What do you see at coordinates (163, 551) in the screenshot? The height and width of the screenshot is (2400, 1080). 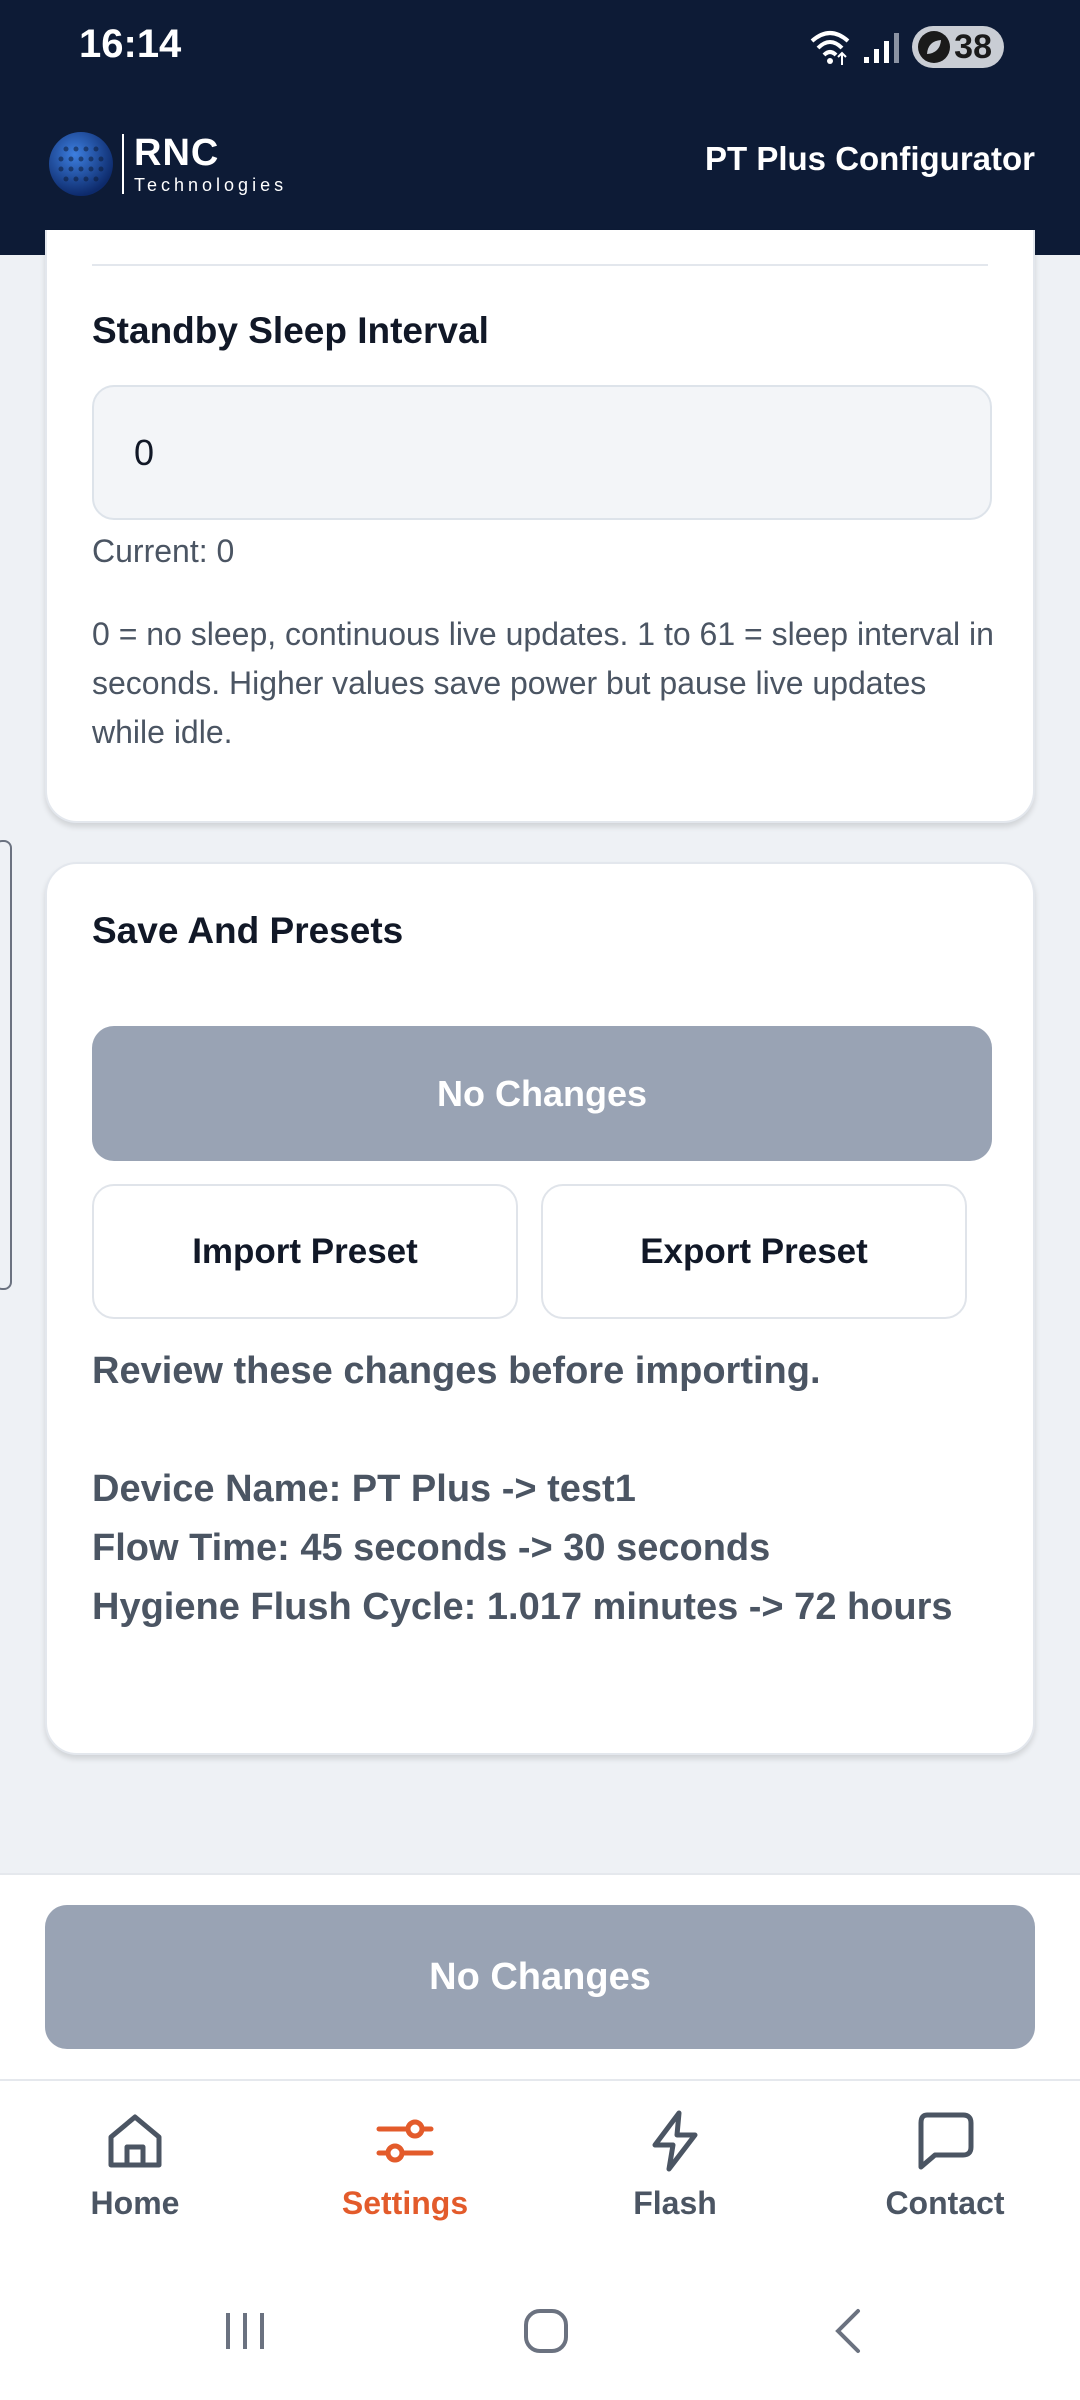 I see `current-value-text: Current: 0` at bounding box center [163, 551].